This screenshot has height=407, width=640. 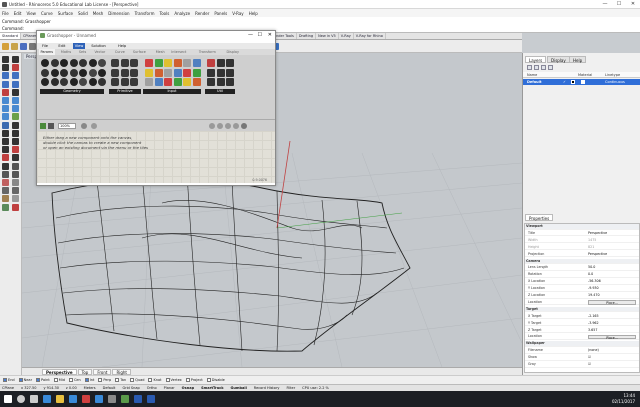 What do you see at coordinates (15, 199) in the screenshot?
I see `hide-tool-icon` at bounding box center [15, 199].